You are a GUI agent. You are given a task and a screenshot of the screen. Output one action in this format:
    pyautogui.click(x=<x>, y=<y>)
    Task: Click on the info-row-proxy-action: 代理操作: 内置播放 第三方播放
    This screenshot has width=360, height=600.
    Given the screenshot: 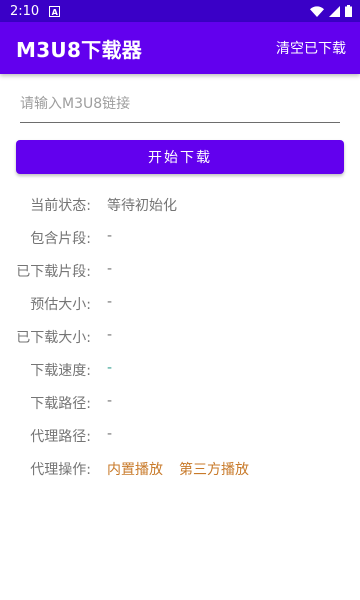 What is the action you would take?
    pyautogui.click(x=180, y=469)
    